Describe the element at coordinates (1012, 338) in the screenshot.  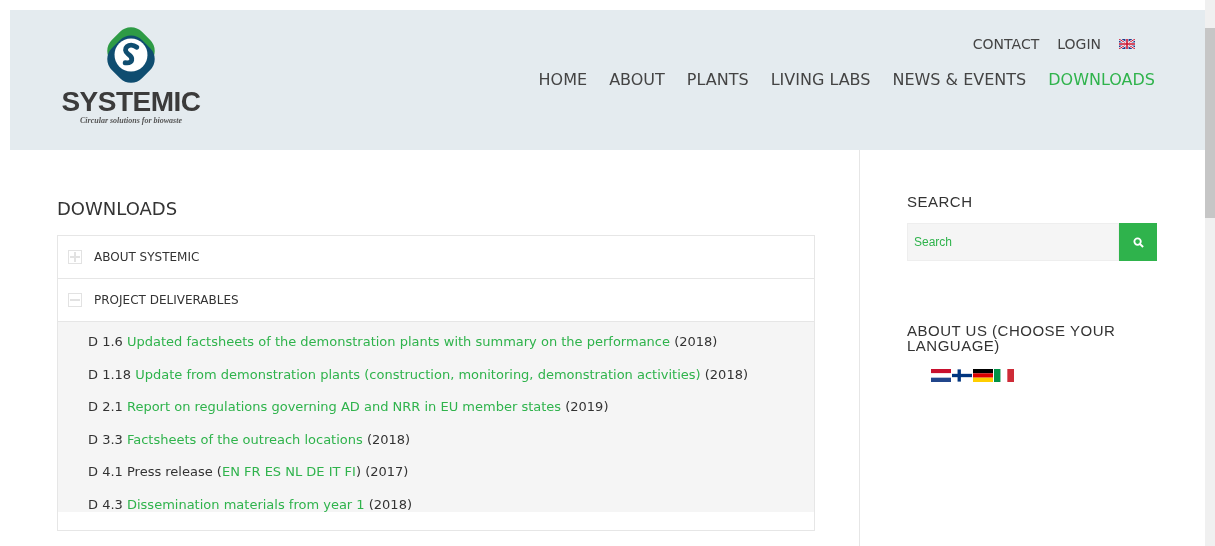
I see `sidebar-heading: ABOUT US (CHOOSE YOUR LANGUAGE)` at that location.